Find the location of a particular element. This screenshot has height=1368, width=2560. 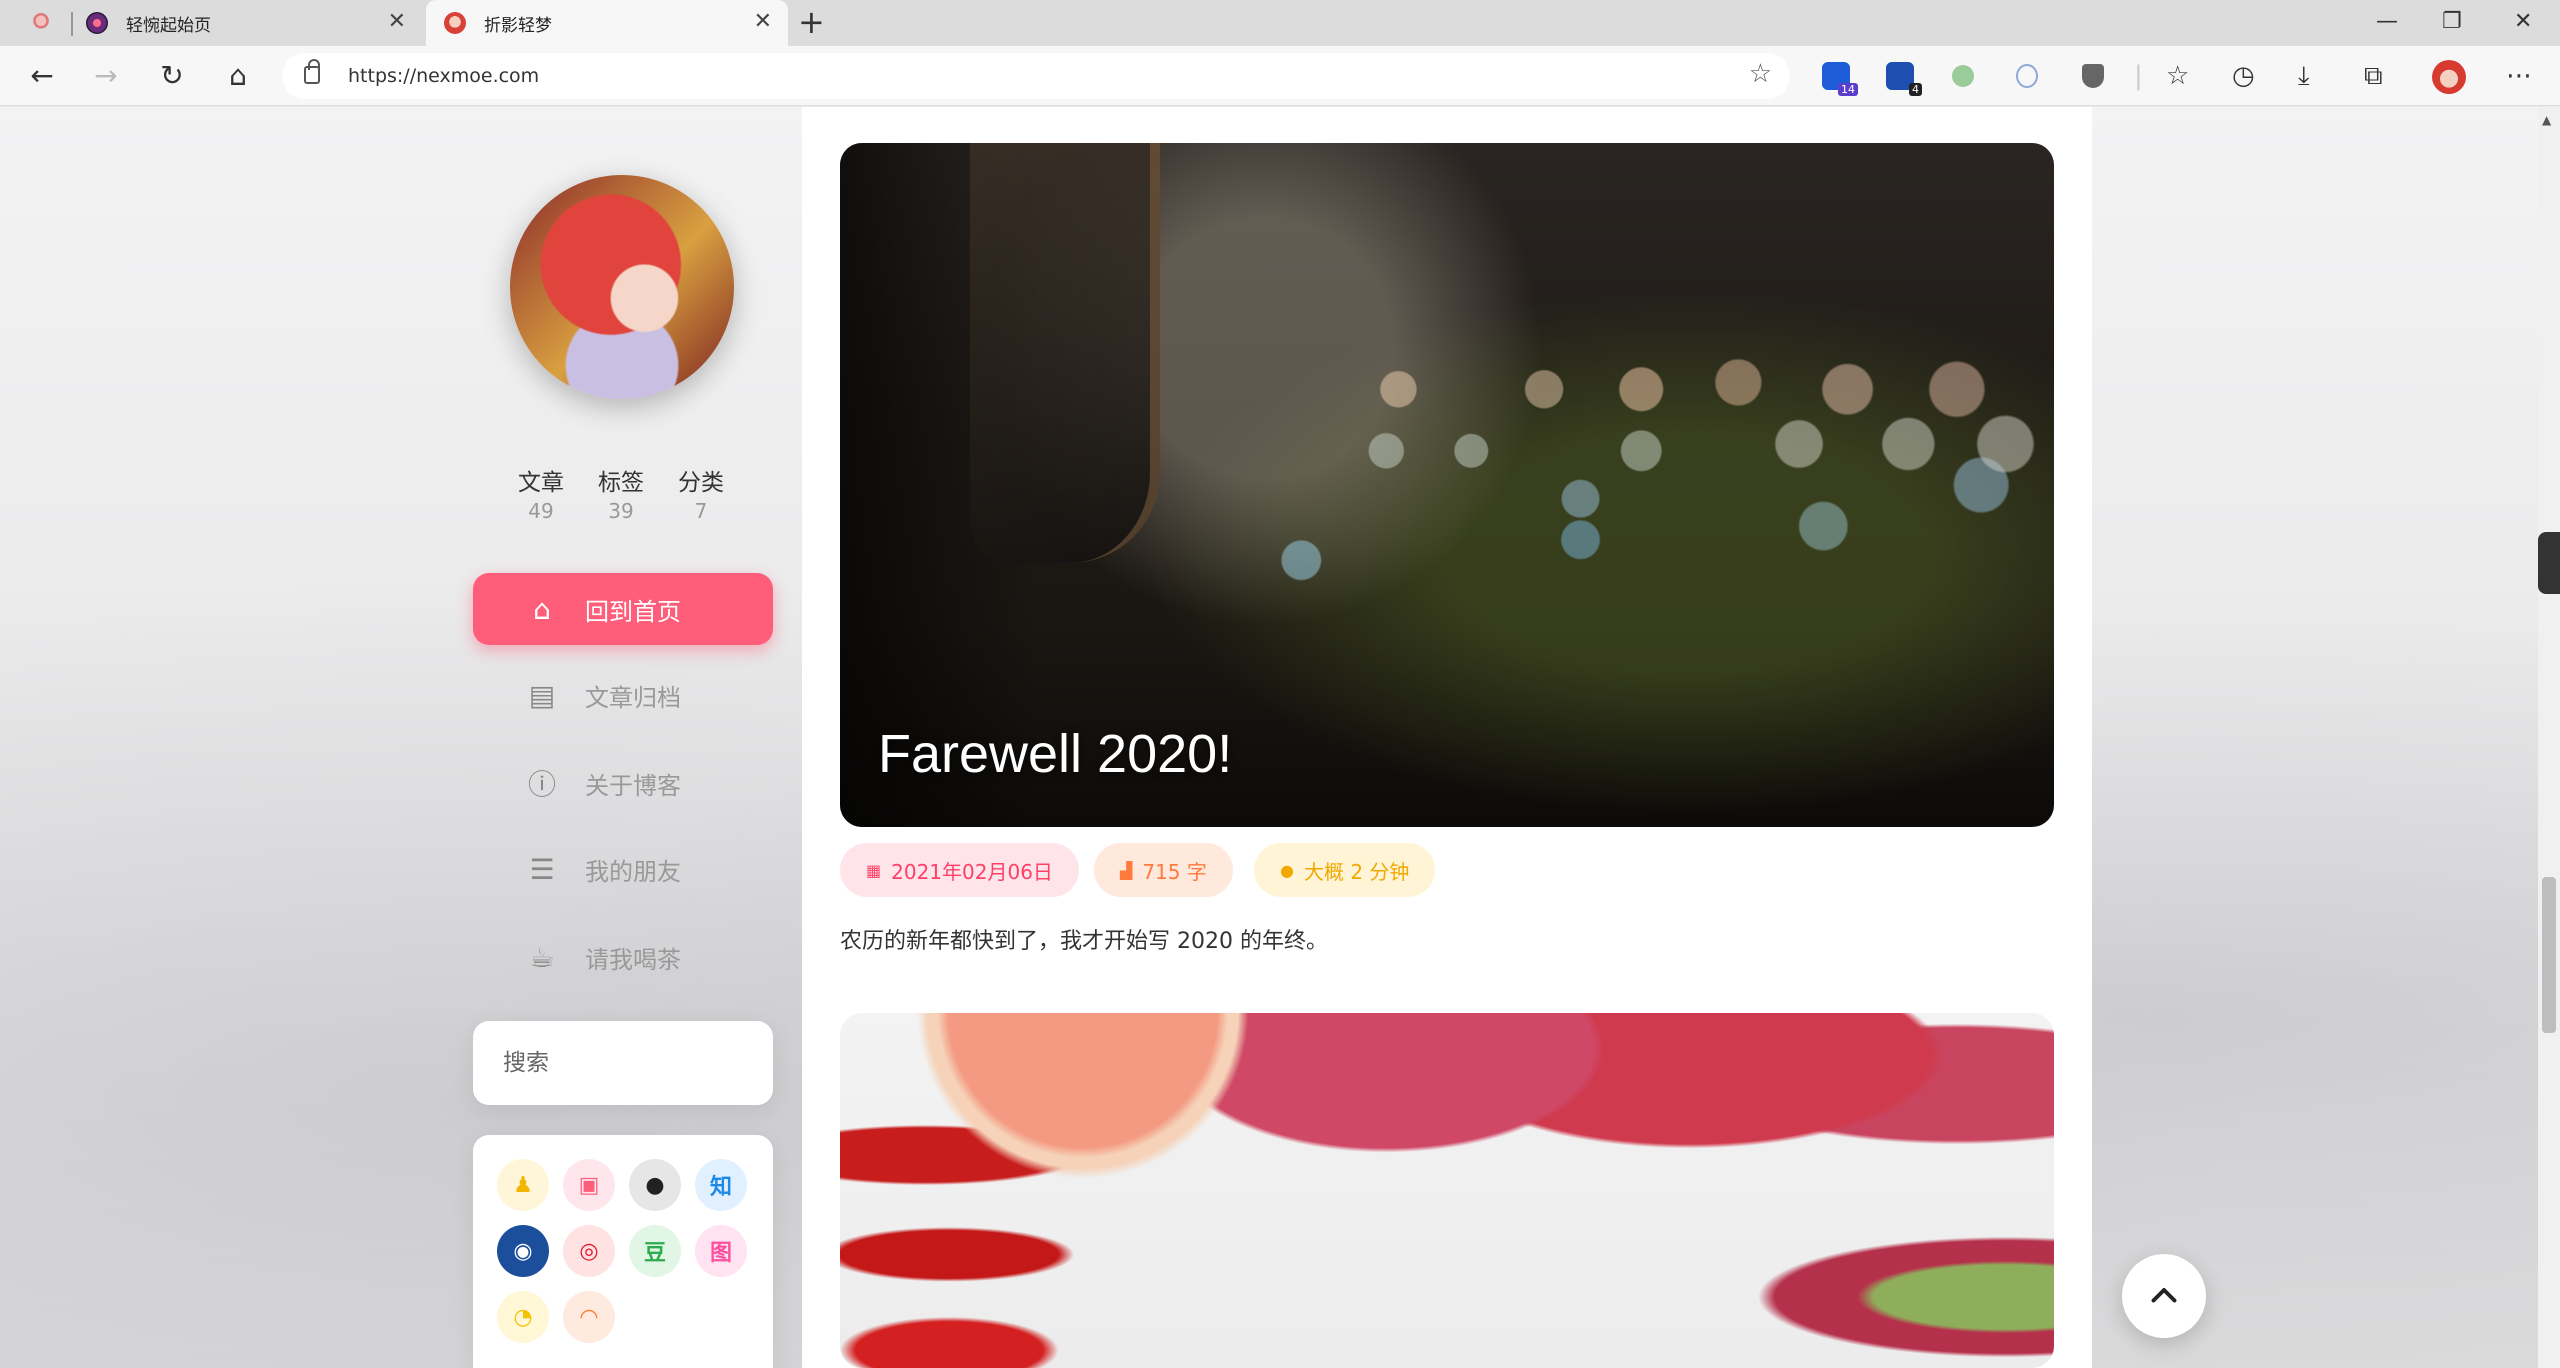

cover-glasses-shape is located at coordinates (1065, 353).